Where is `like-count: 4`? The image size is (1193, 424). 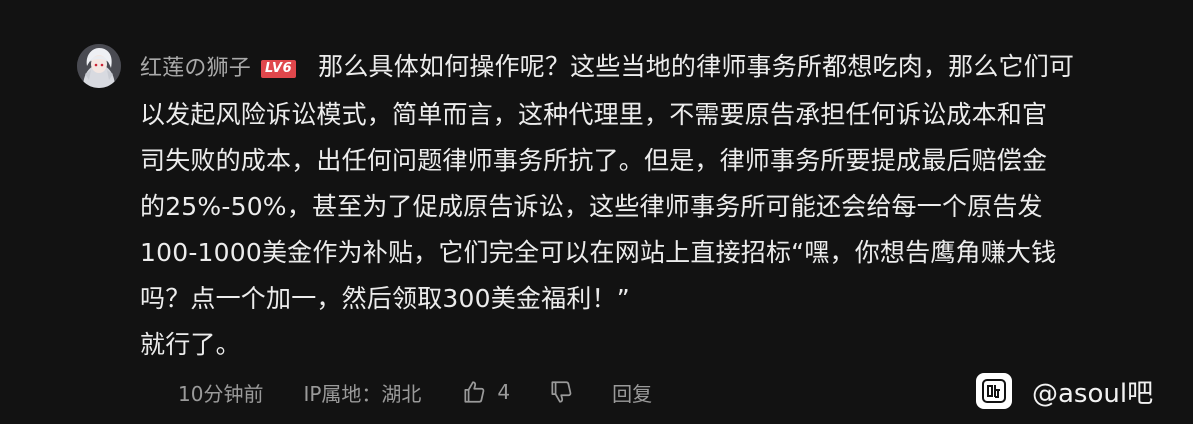
like-count: 4 is located at coordinates (504, 392).